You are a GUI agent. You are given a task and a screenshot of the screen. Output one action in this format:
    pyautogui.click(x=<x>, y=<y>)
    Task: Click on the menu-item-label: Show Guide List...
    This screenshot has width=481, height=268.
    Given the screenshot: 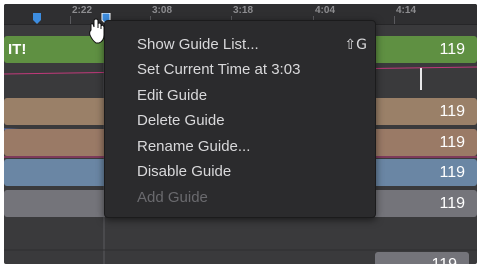 What is the action you would take?
    pyautogui.click(x=198, y=44)
    